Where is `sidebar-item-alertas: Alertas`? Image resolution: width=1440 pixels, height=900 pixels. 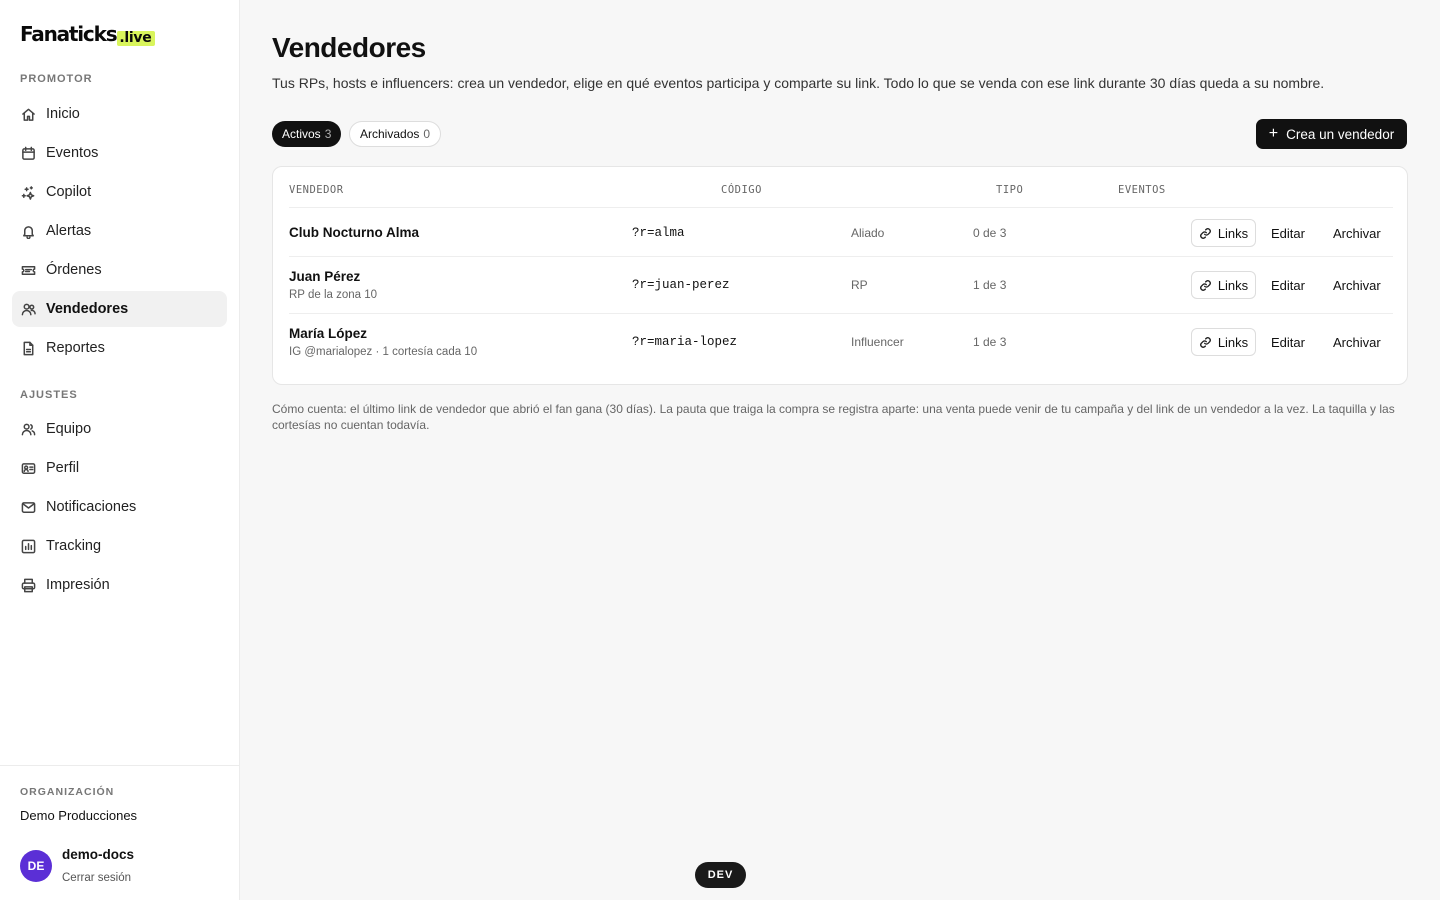
sidebar-item-alertas: Alertas is located at coordinates (119, 231).